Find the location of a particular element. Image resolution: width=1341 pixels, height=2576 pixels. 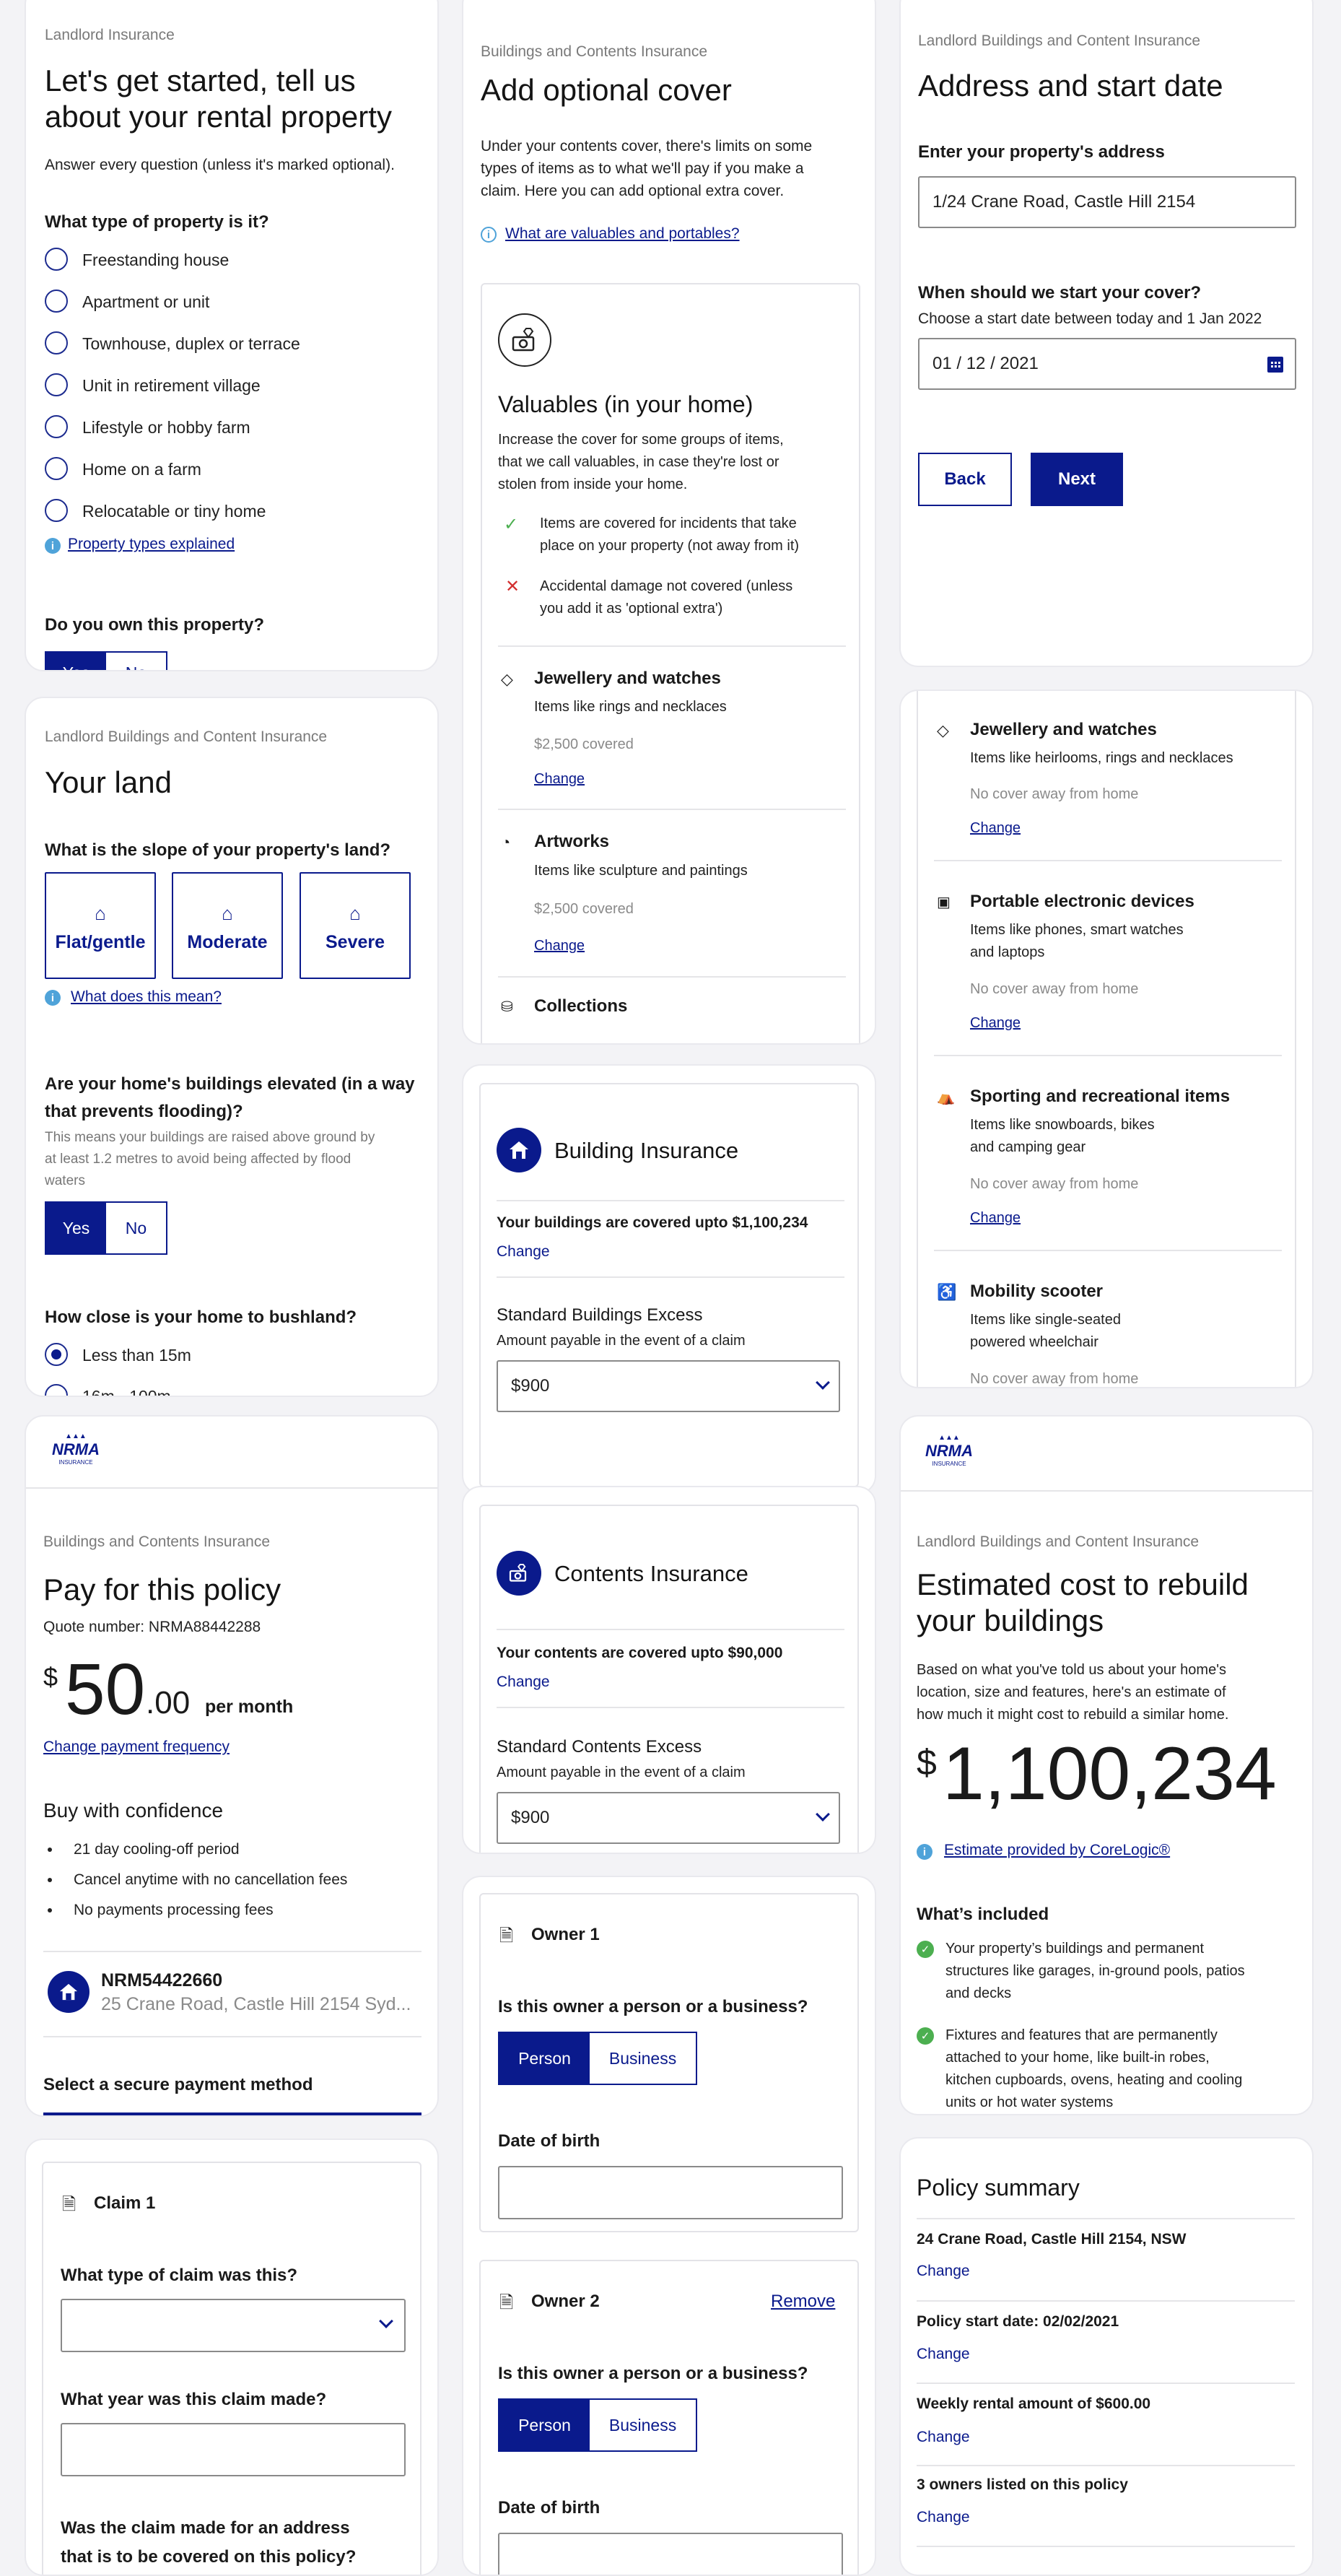

back-button: Back is located at coordinates (965, 479).